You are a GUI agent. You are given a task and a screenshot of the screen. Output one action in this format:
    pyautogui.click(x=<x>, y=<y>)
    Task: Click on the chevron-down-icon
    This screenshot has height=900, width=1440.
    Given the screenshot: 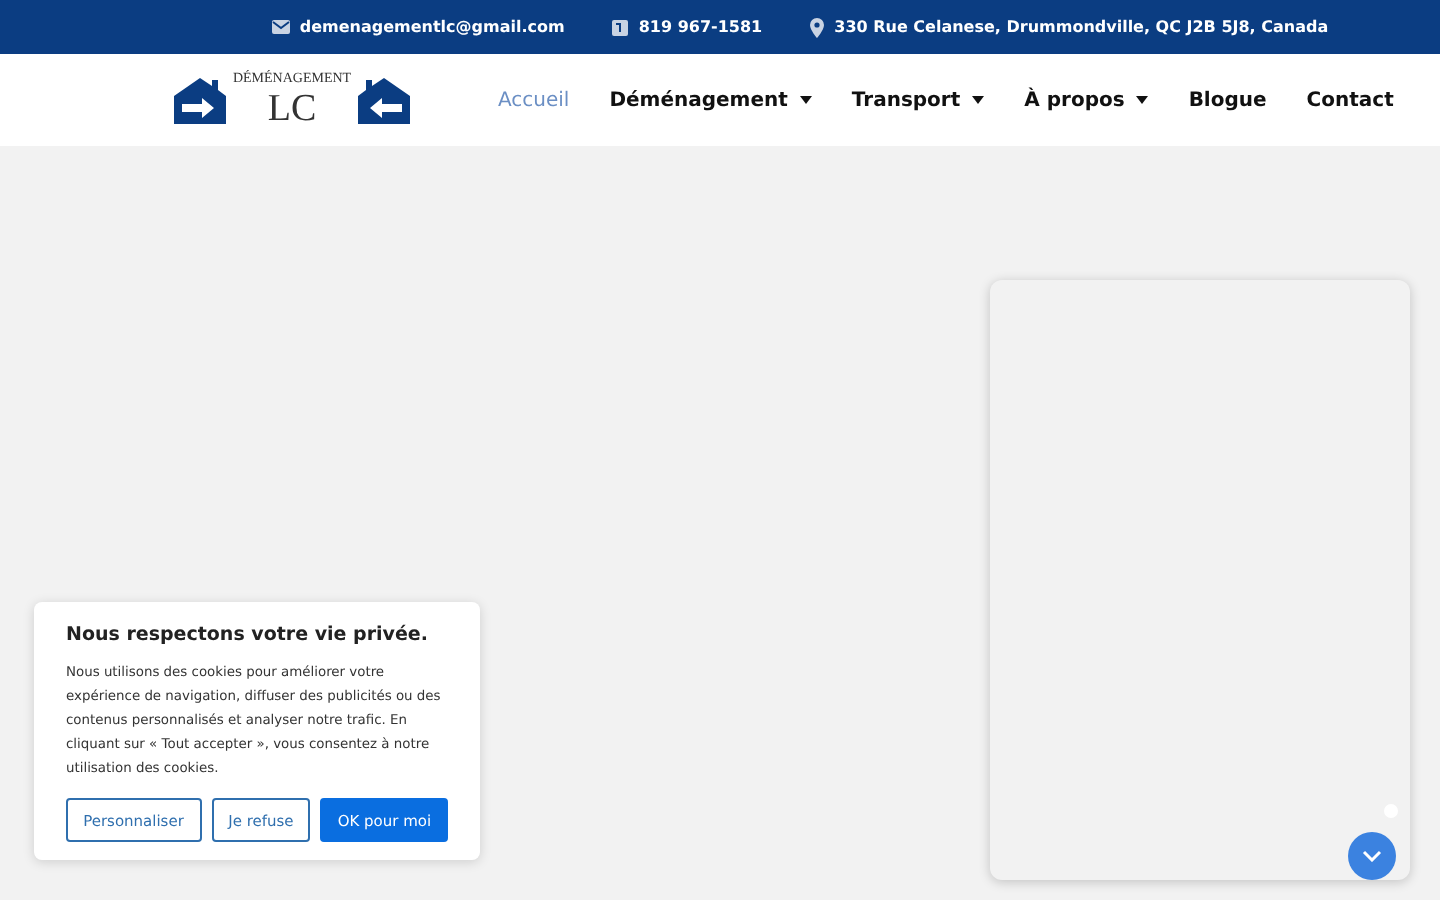 What is the action you would take?
    pyautogui.click(x=1372, y=856)
    